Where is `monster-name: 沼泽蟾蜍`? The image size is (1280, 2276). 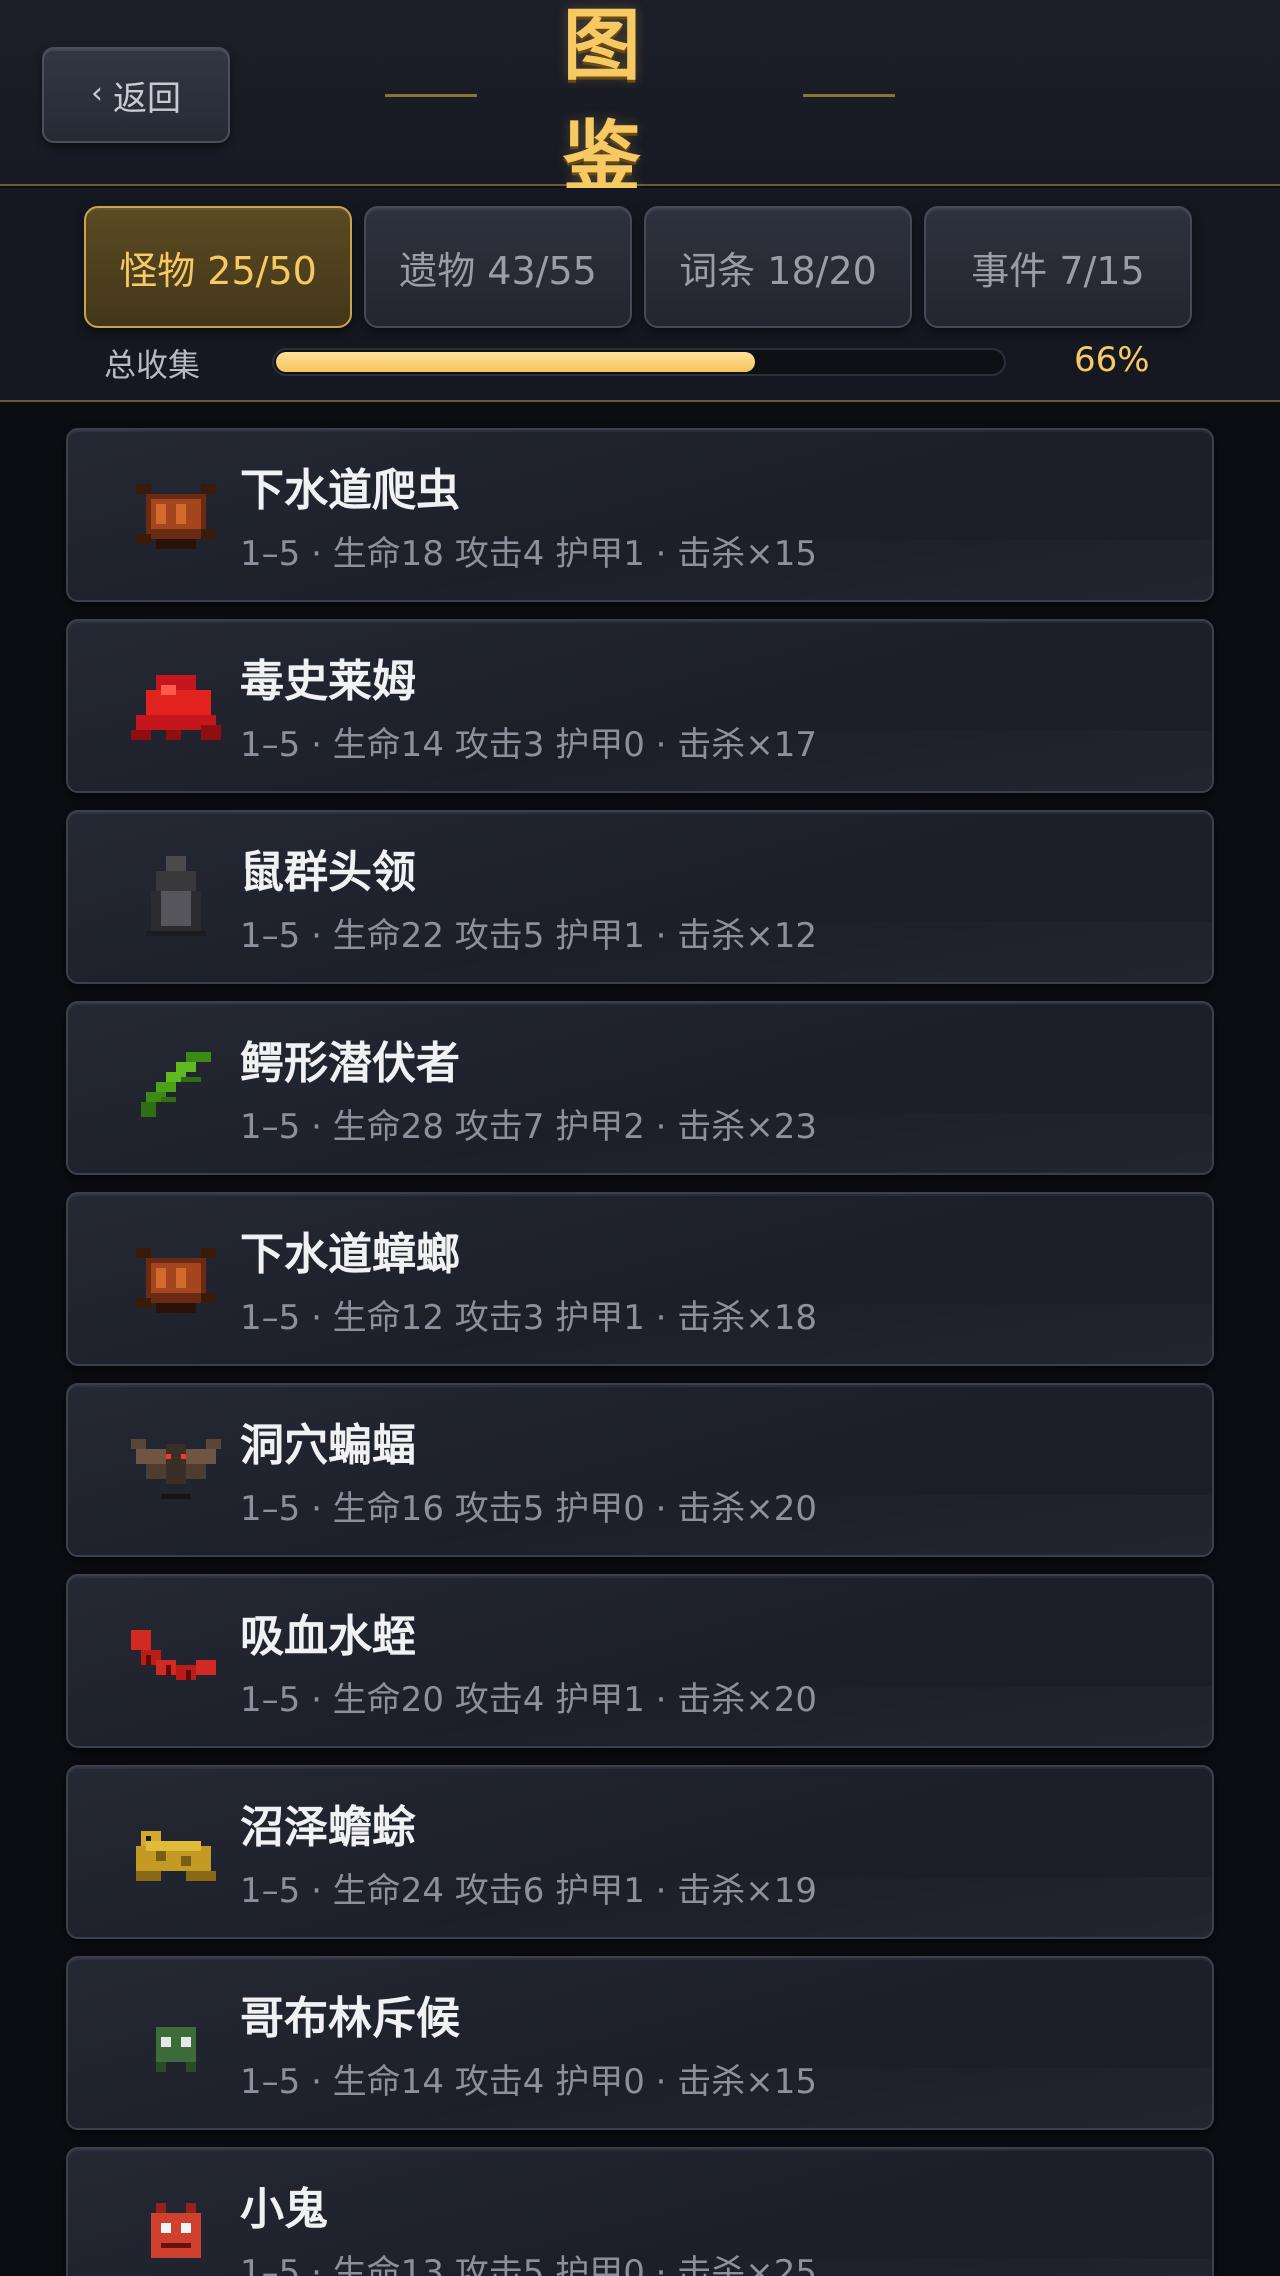 monster-name: 沼泽蟾蜍 is located at coordinates (328, 1827).